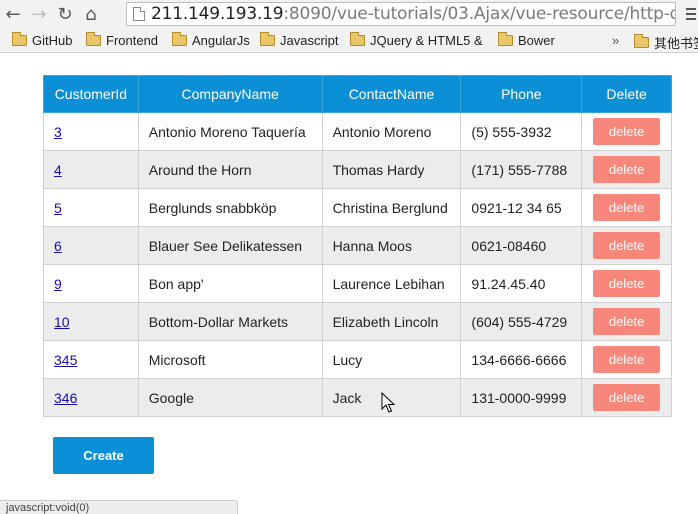  I want to click on cell-customer-id: 345, so click(91, 359).